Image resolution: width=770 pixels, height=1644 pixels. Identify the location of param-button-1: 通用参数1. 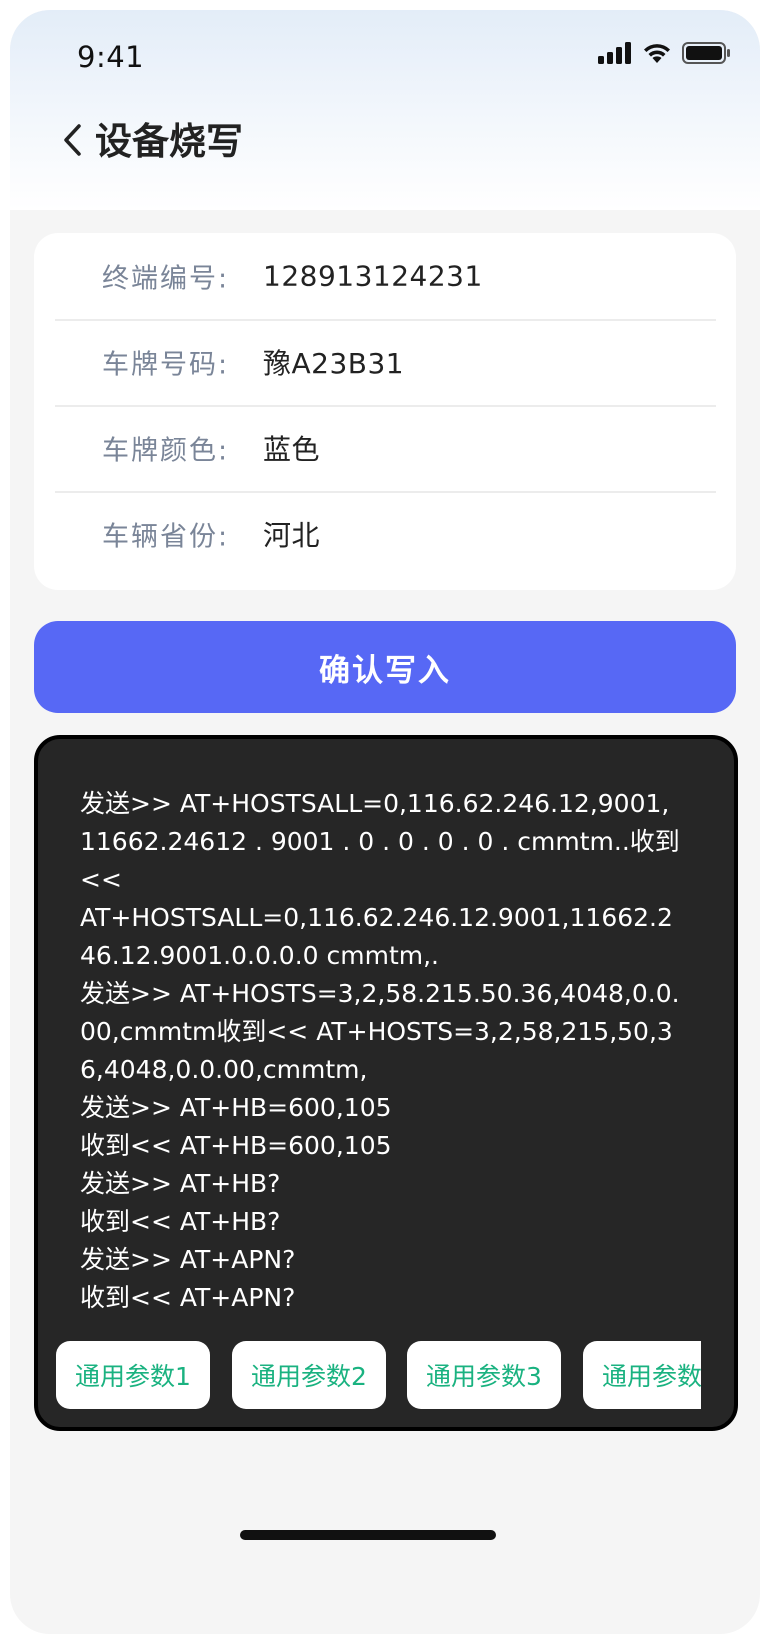
(133, 1375).